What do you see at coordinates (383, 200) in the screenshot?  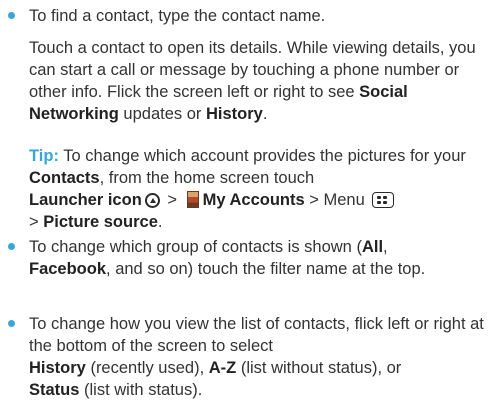 I see `menu-icon` at bounding box center [383, 200].